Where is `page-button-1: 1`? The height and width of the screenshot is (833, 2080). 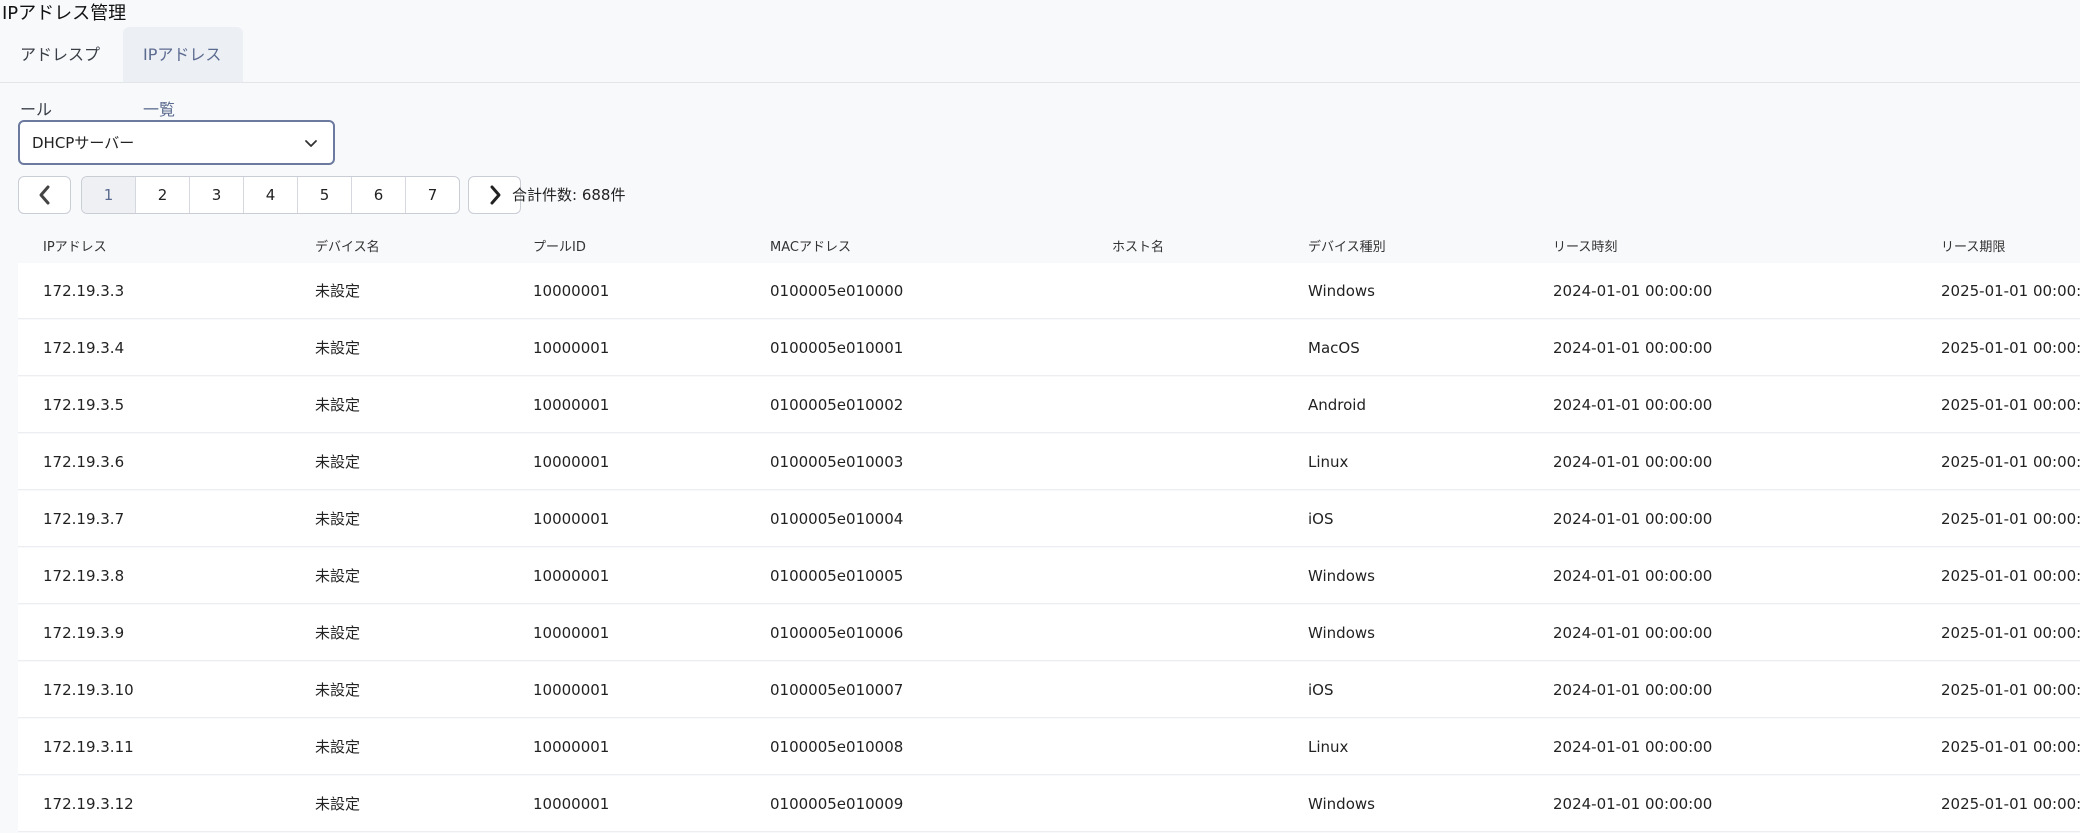 page-button-1: 1 is located at coordinates (109, 195).